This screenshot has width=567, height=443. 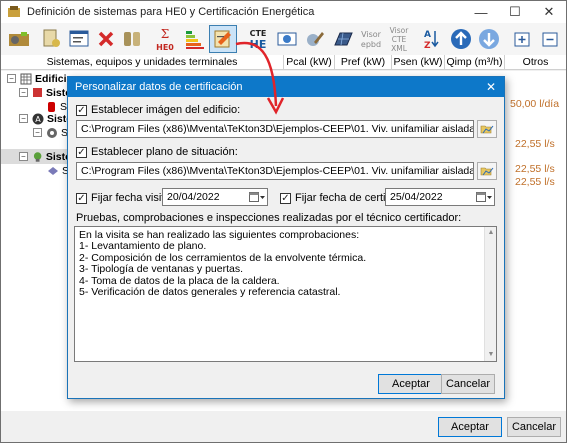 I want to click on tree-row: − Siste, so click(x=36, y=156).